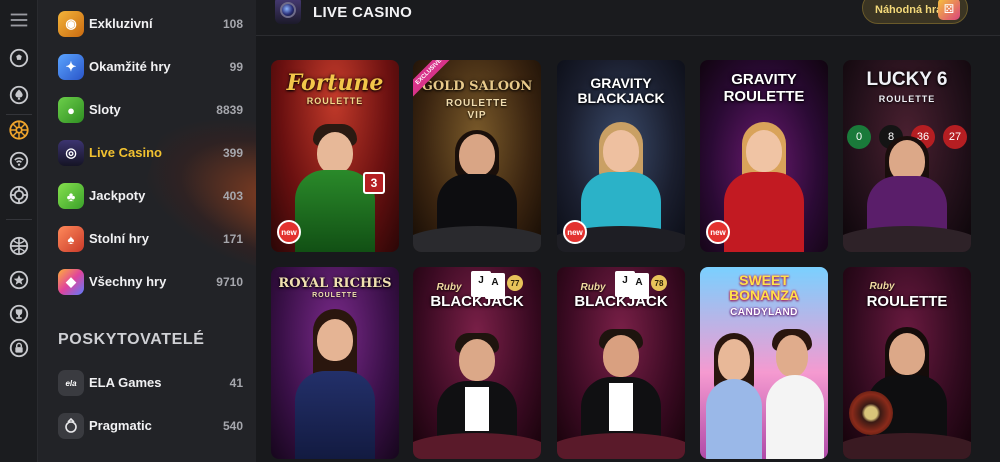 The image size is (1000, 462). Describe the element at coordinates (477, 363) in the screenshot. I see `game-tile-ruby-blackjack-77: BLACKJACK Ruby J A 77` at that location.